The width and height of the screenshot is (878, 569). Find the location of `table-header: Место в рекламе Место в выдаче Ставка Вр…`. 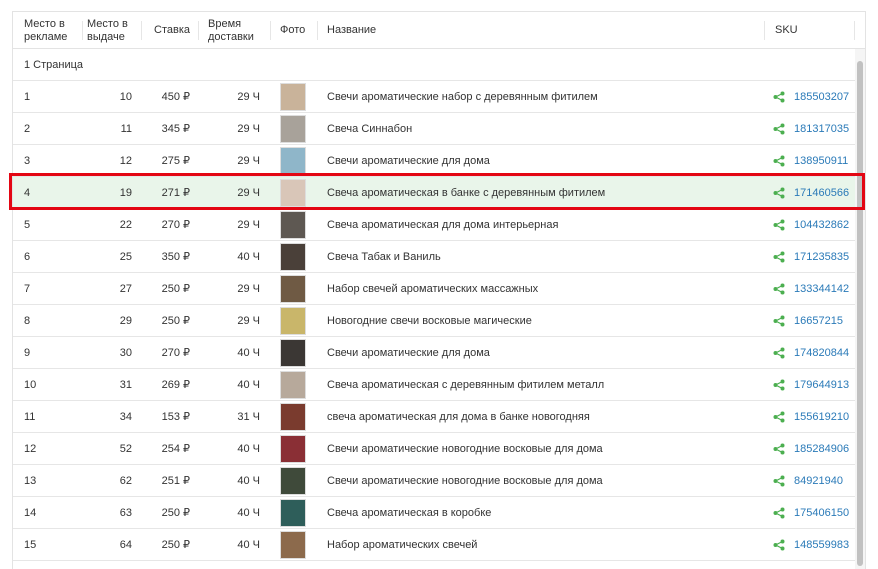

table-header: Место в рекламе Место в выдаче Ставка Вр… is located at coordinates (439, 30).